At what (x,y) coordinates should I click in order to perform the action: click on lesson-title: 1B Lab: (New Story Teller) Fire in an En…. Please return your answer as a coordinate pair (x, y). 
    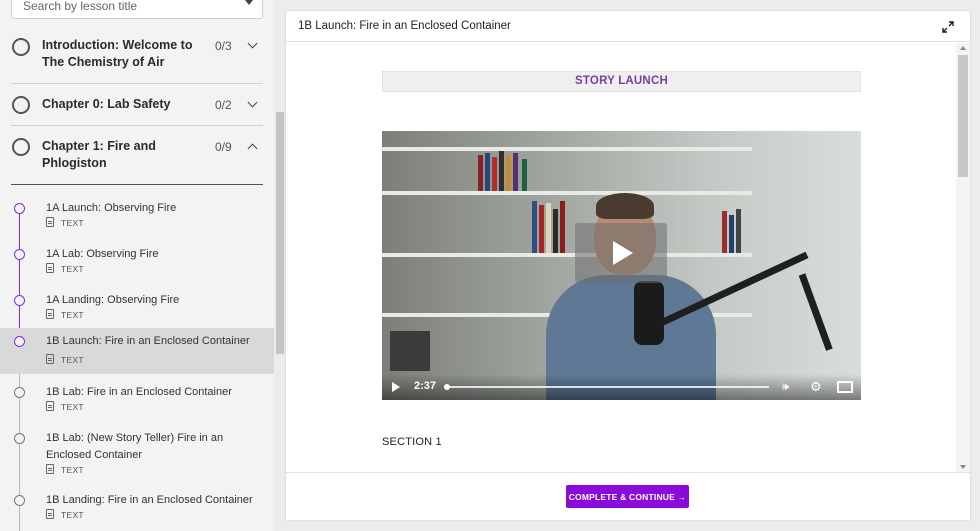
    Looking at the image, I should click on (135, 446).